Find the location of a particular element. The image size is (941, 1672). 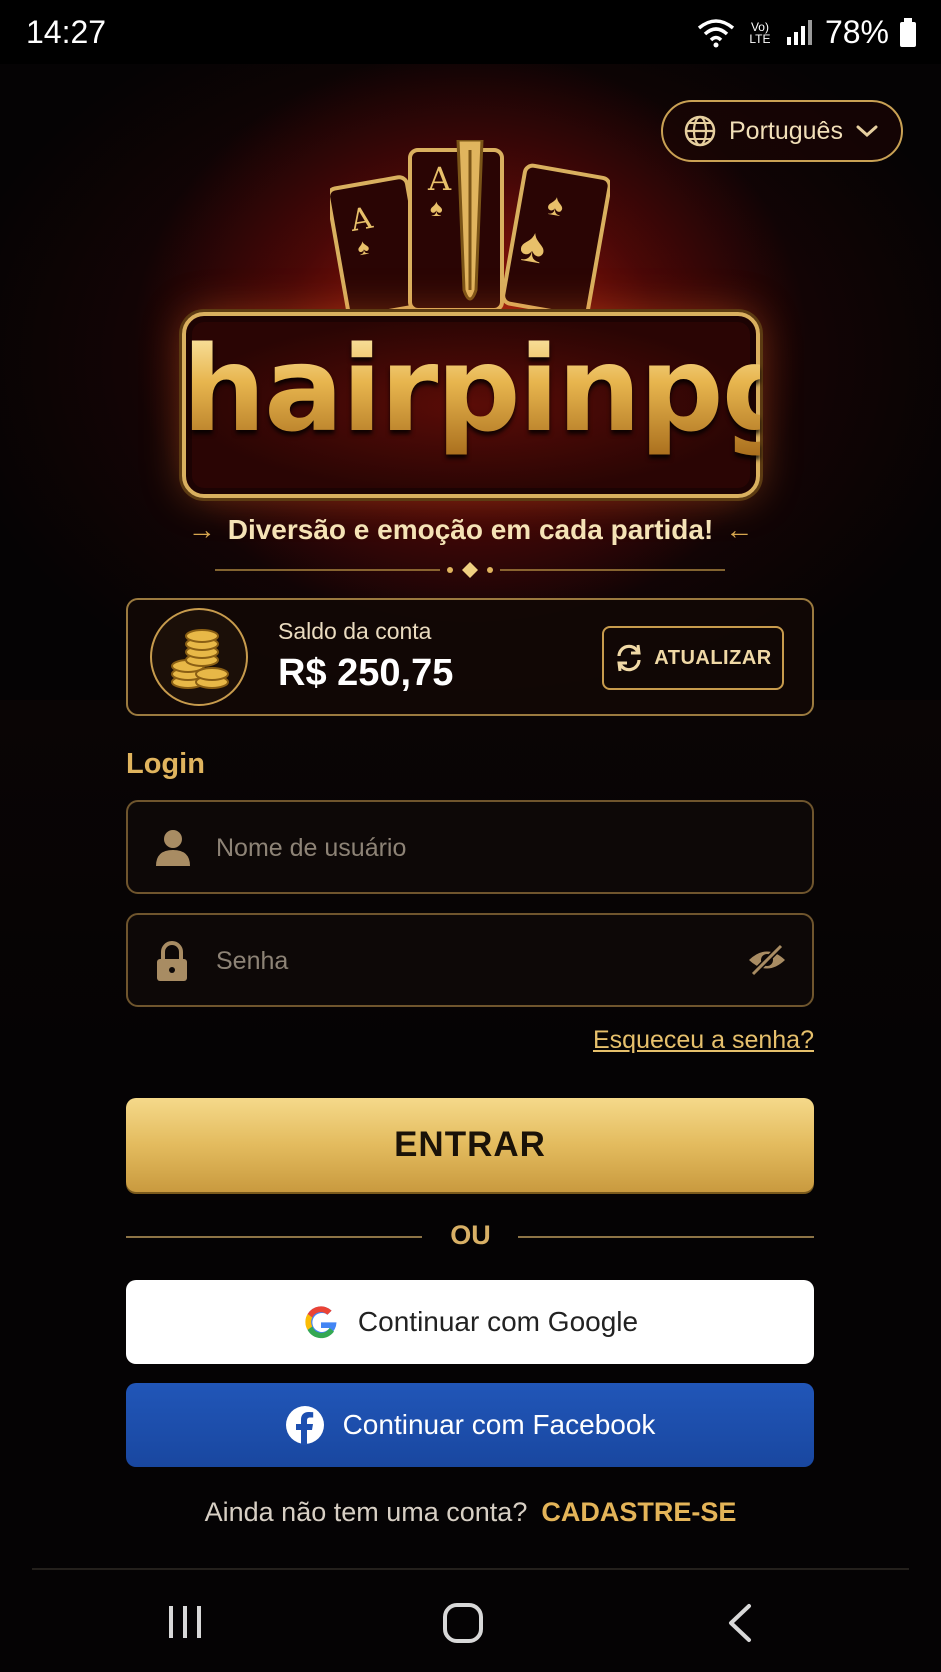

divider-line-right is located at coordinates (666, 1237).